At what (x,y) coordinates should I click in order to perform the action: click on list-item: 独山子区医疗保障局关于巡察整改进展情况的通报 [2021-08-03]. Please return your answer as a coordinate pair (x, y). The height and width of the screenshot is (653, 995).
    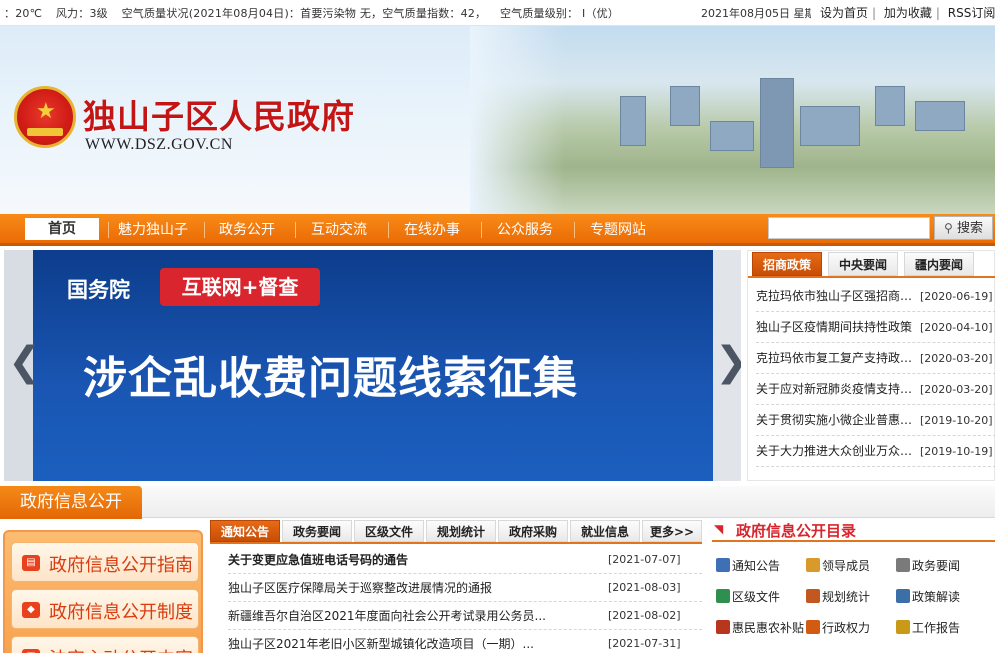
    Looking at the image, I should click on (465, 588).